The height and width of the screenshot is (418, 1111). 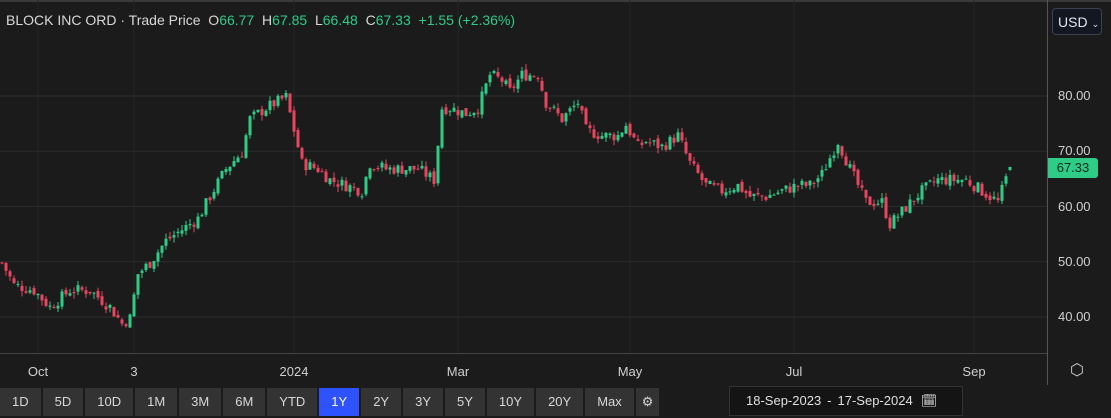 I want to click on y-tick-label: 40.00, so click(x=1074, y=316).